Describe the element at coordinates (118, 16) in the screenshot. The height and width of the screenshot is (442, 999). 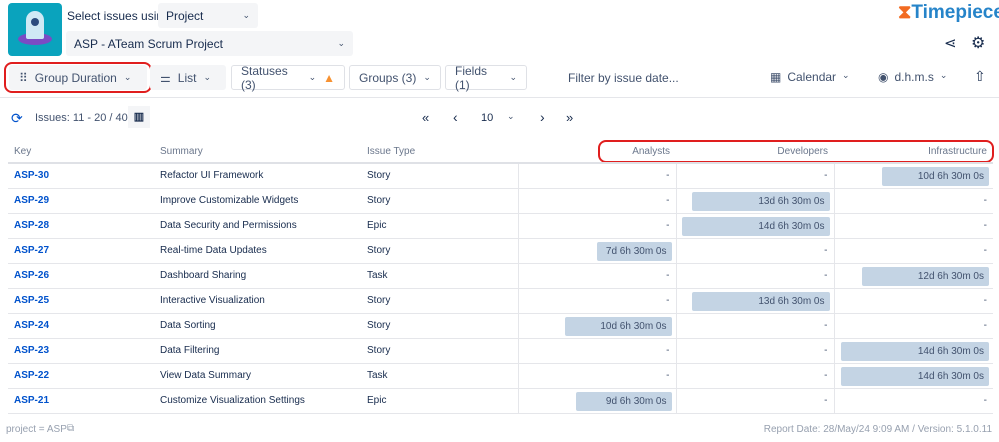
I see `select-label: Select issues using` at that location.